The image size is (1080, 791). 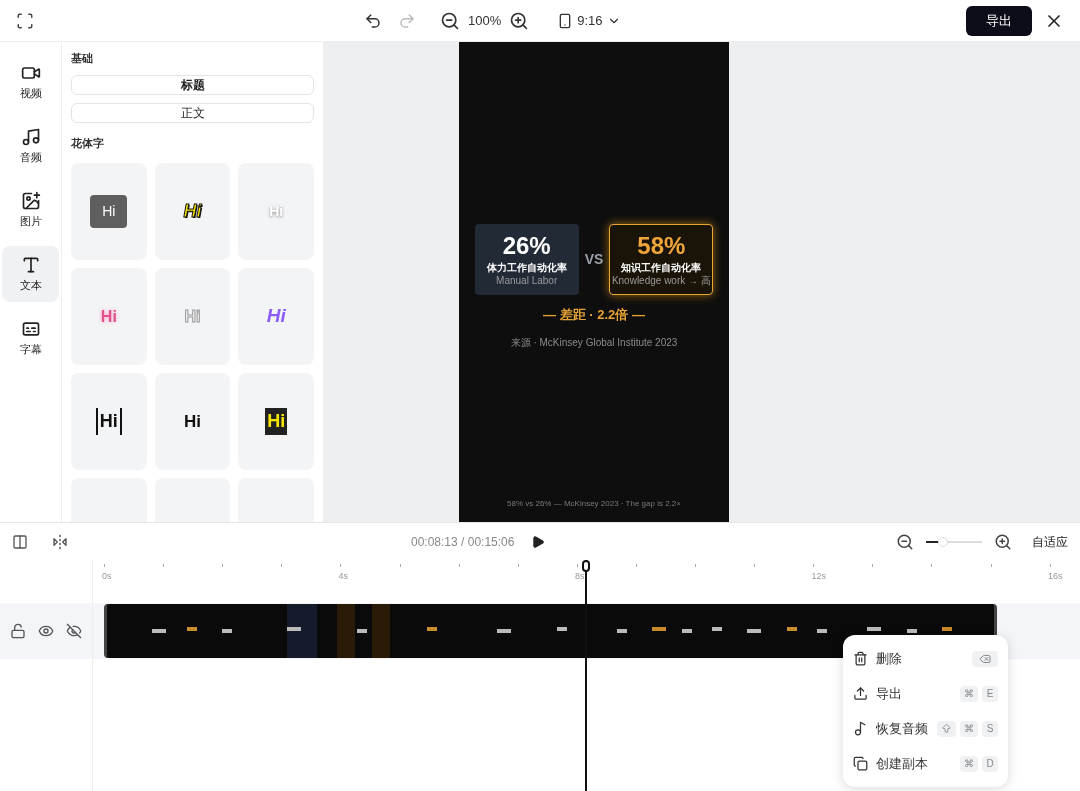 What do you see at coordinates (527, 281) in the screenshot?
I see `stat-caption: Manual Labor` at bounding box center [527, 281].